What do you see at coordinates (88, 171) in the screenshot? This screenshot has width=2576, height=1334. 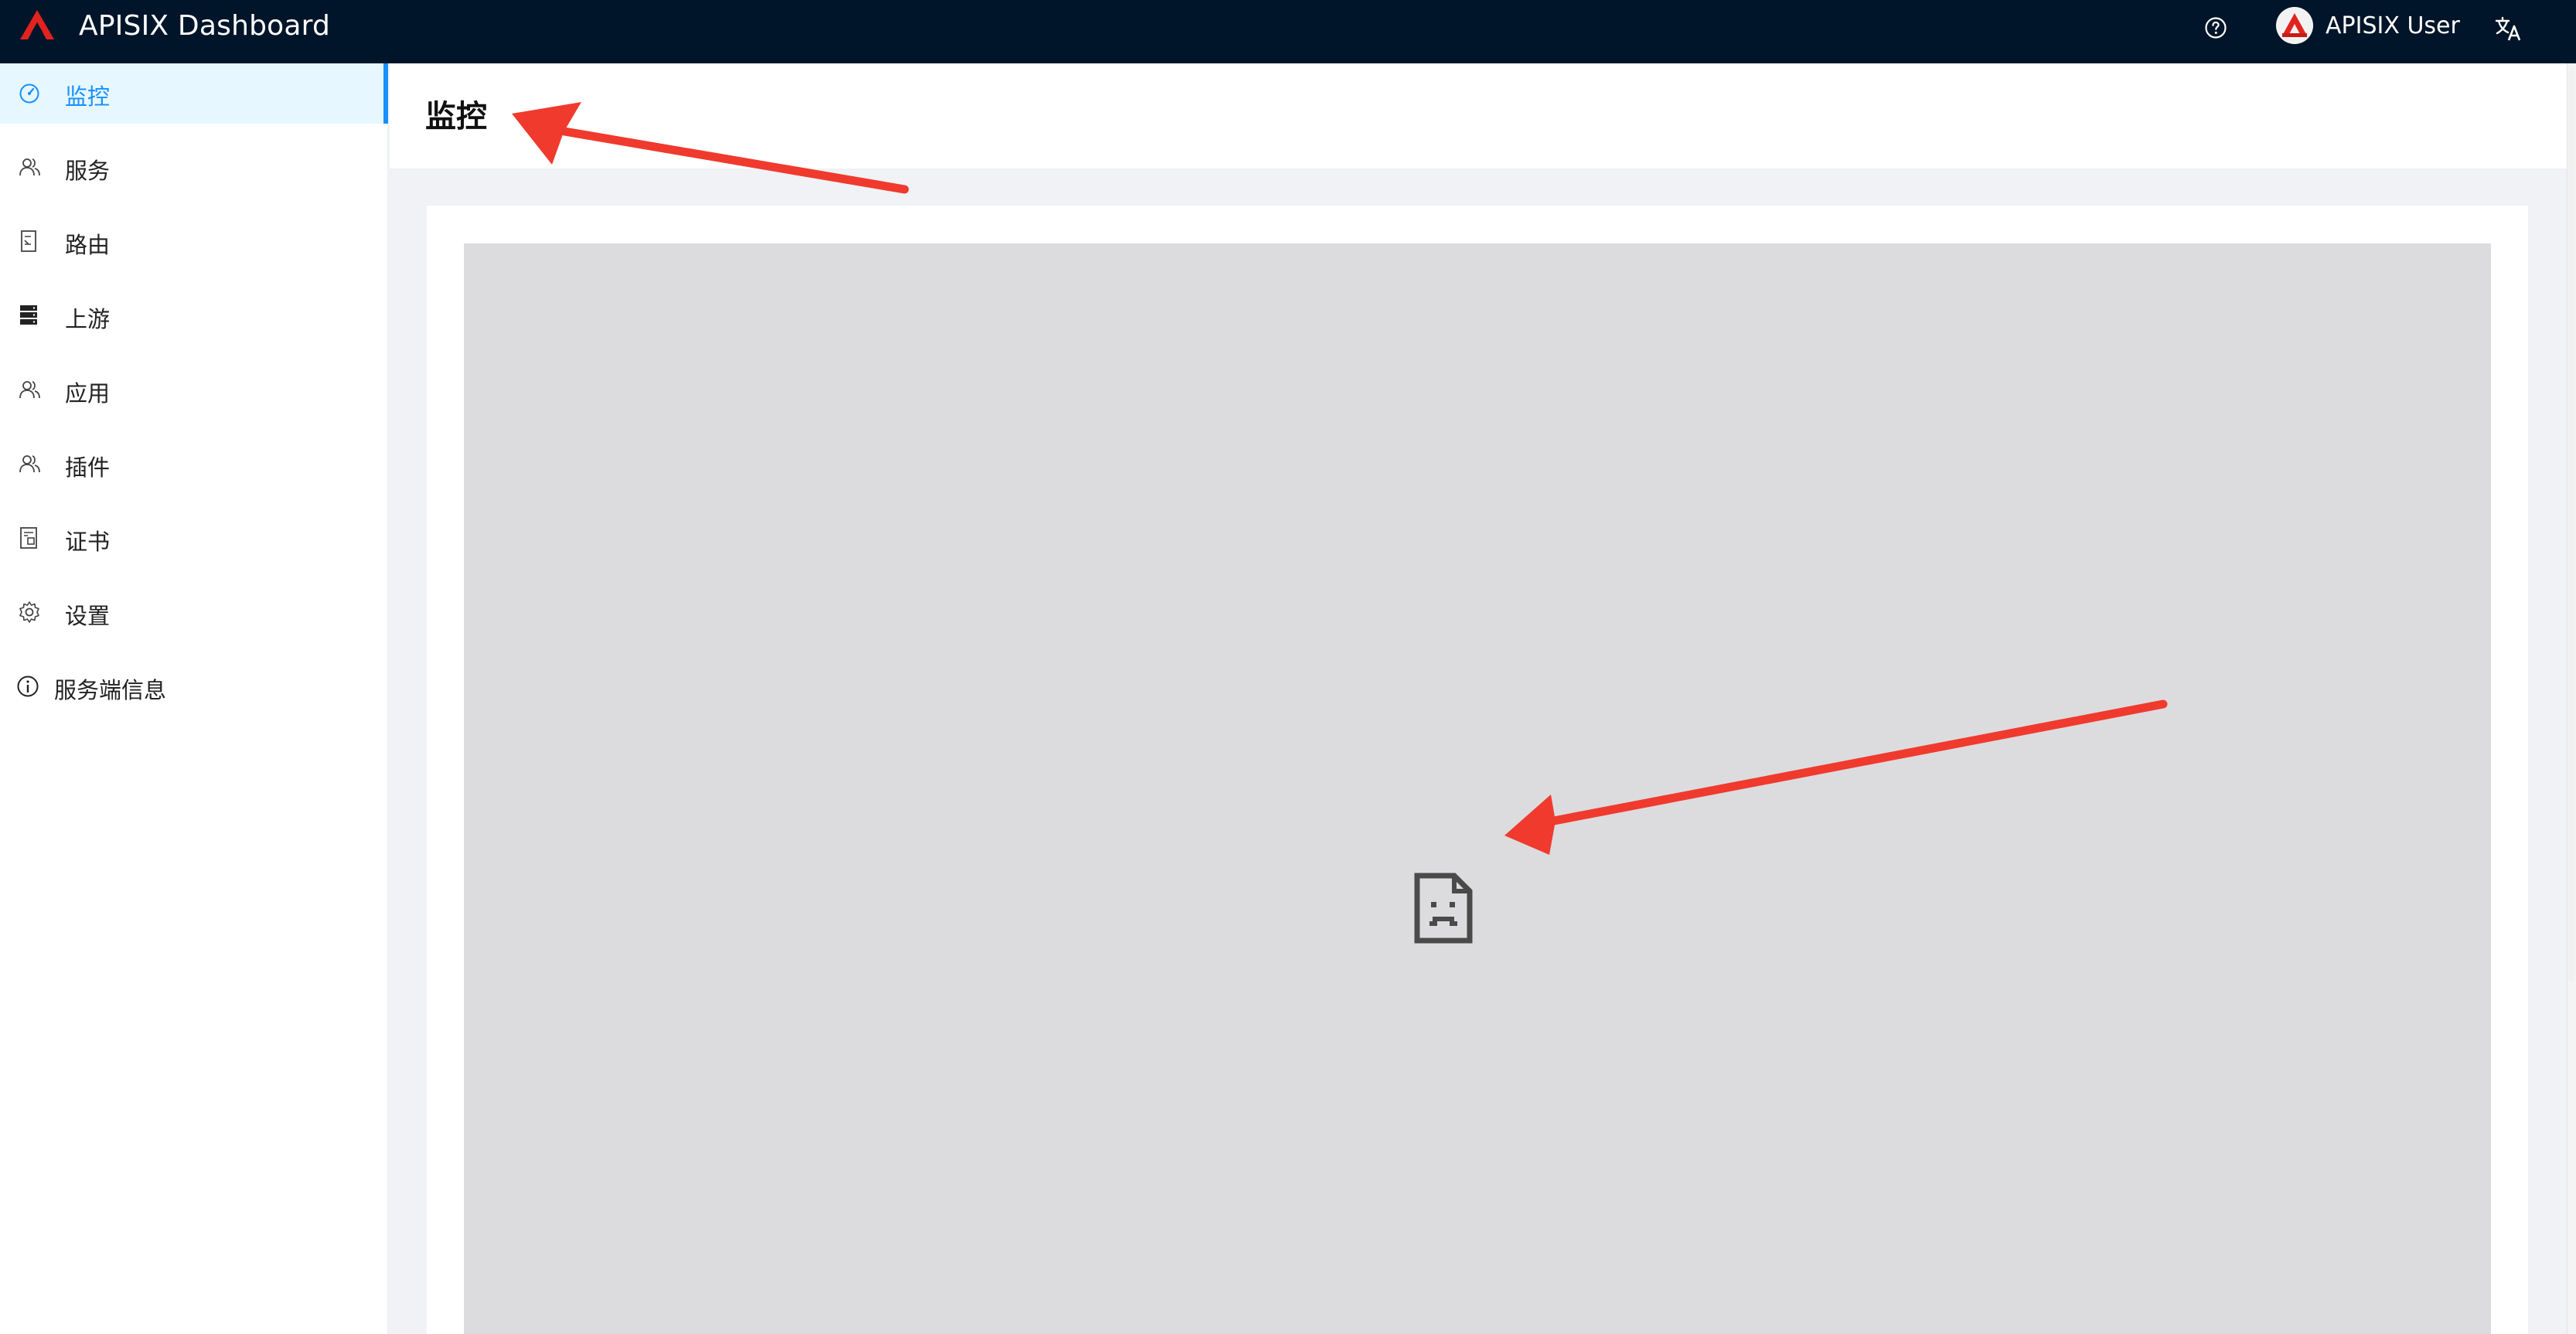 I see `sidebar-item-label: 服务` at bounding box center [88, 171].